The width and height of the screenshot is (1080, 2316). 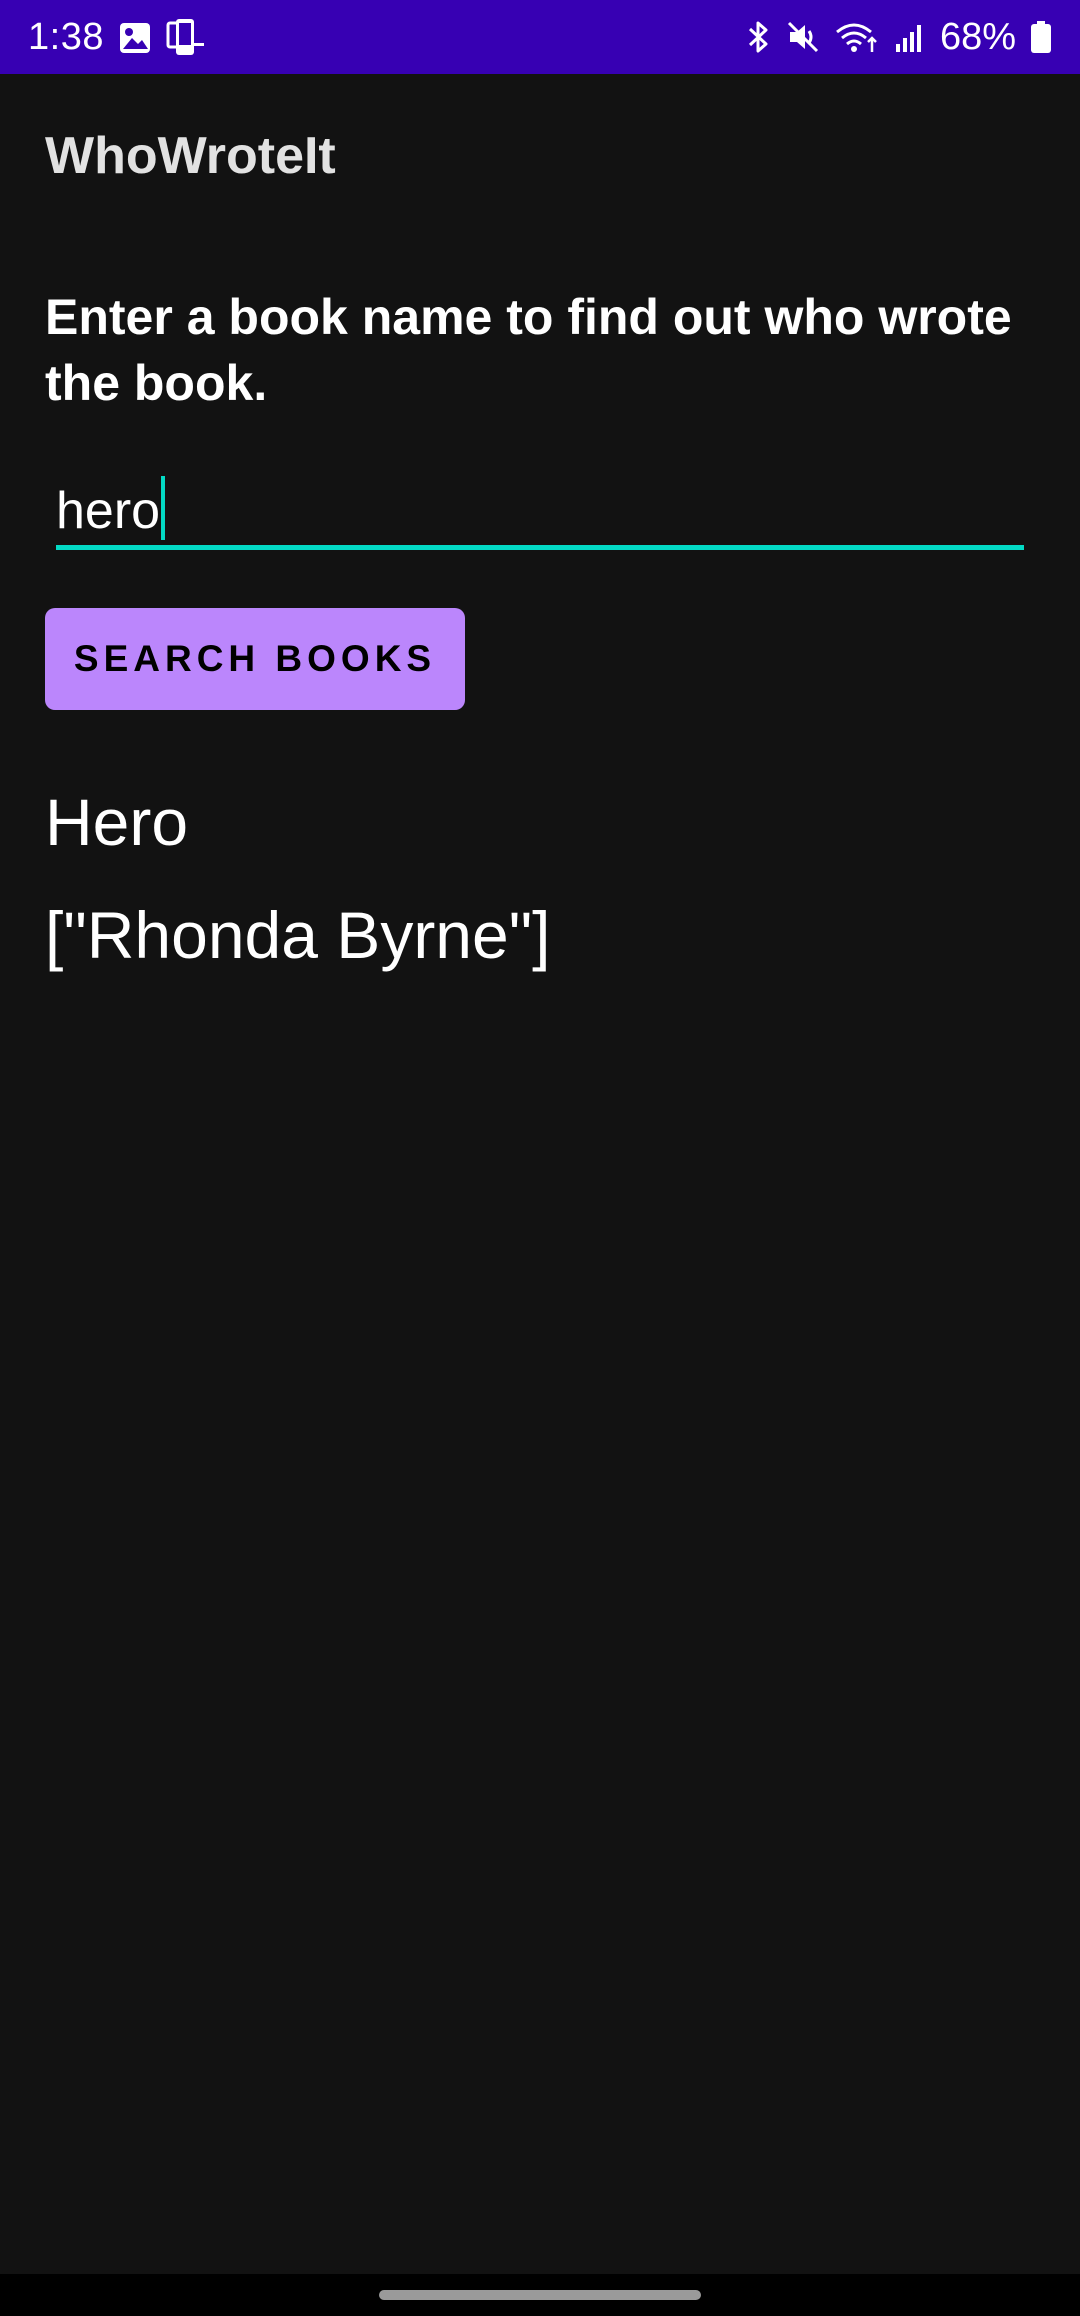 What do you see at coordinates (1041, 37) in the screenshot?
I see `battery-icon` at bounding box center [1041, 37].